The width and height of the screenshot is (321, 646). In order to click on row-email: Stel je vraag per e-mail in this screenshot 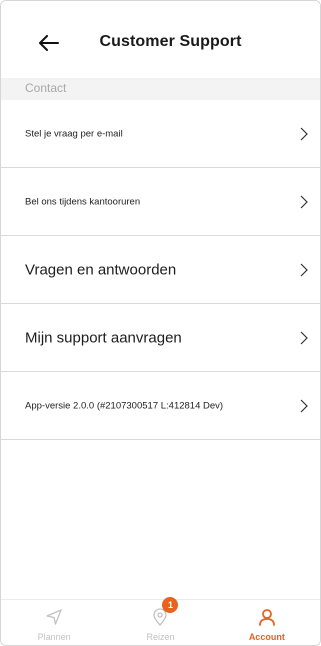, I will do `click(160, 134)`.